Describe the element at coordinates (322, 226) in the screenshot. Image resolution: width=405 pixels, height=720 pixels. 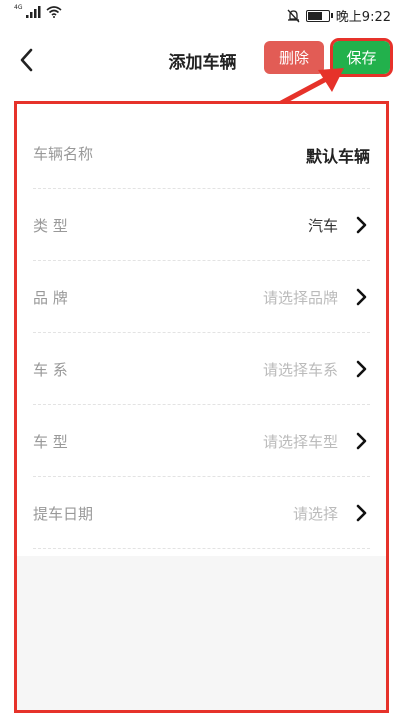
I see `vehicle-type-value: 汽车` at that location.